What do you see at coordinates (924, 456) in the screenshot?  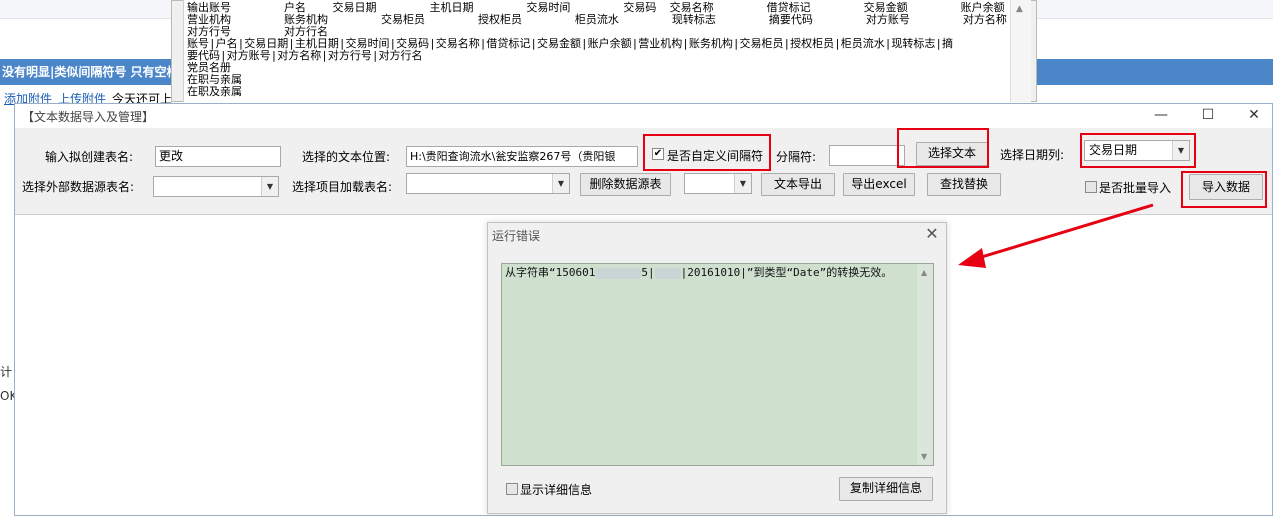 I see `scroll-down-icon: ▼` at bounding box center [924, 456].